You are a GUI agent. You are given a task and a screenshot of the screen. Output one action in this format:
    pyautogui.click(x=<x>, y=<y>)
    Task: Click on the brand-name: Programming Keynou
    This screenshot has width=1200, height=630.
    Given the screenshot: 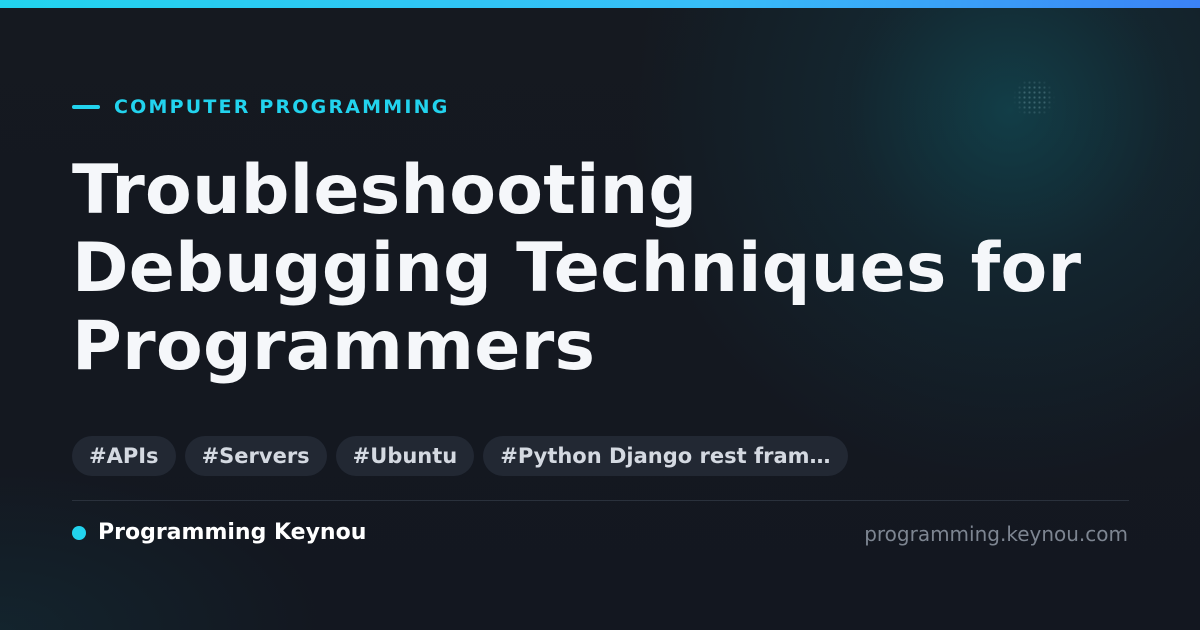 What is the action you would take?
    pyautogui.click(x=232, y=532)
    